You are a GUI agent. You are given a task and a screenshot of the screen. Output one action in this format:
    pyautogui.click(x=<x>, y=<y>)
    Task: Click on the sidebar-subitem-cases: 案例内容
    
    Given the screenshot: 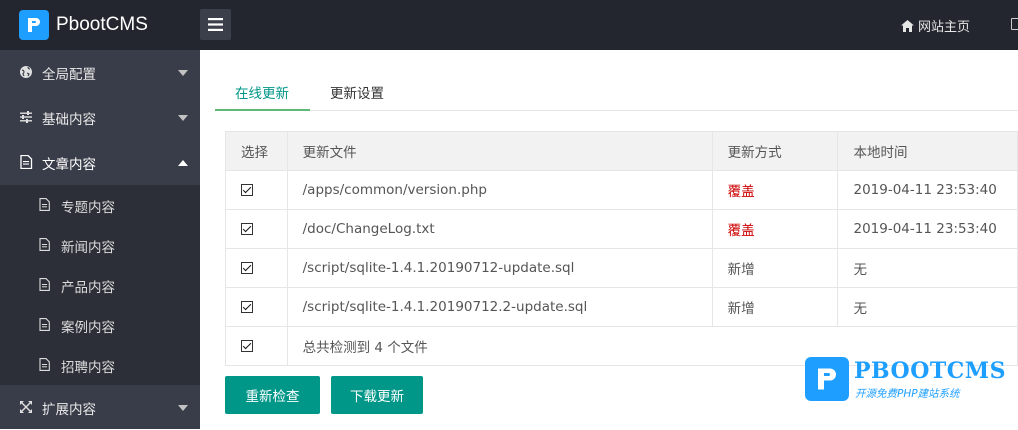 What is the action you would take?
    pyautogui.click(x=100, y=325)
    